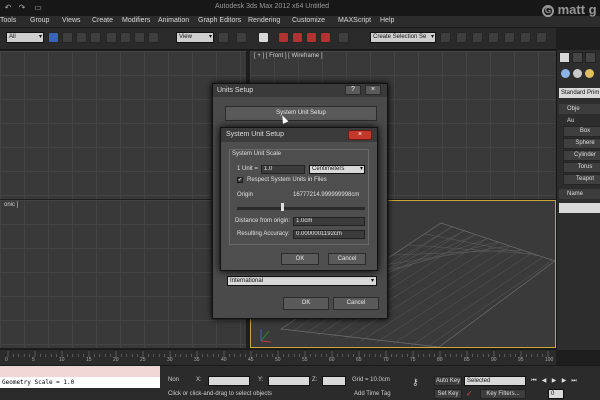 This screenshot has width=600, height=400. What do you see at coordinates (111, 37) in the screenshot?
I see `move-icon` at bounding box center [111, 37].